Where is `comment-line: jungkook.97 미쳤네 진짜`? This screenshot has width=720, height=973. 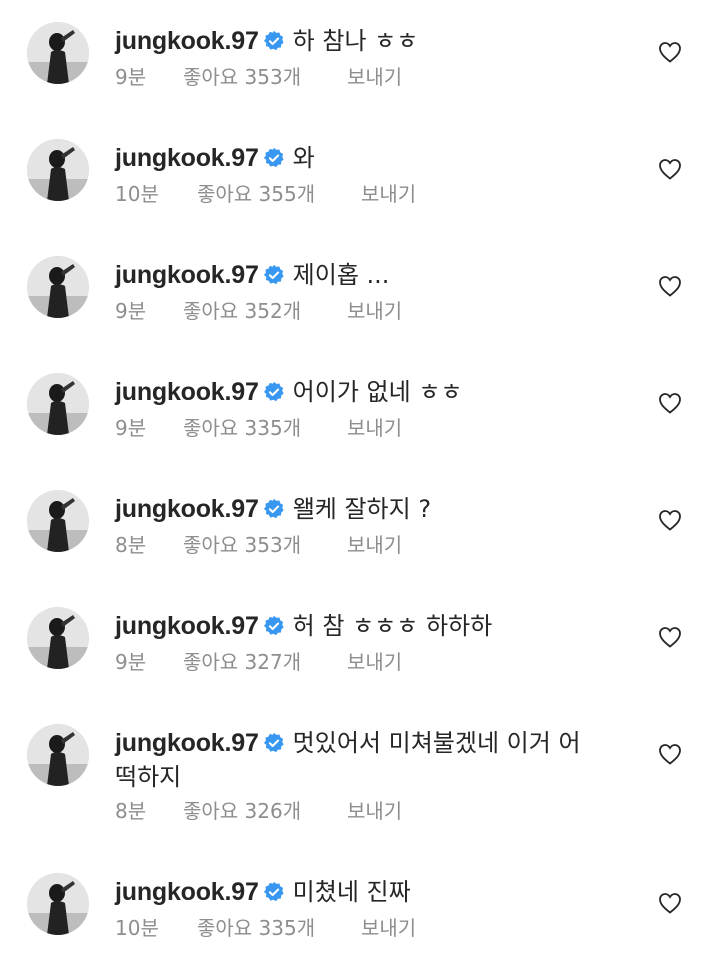
comment-line: jungkook.97 미쳤네 진짜 is located at coordinates (375, 892).